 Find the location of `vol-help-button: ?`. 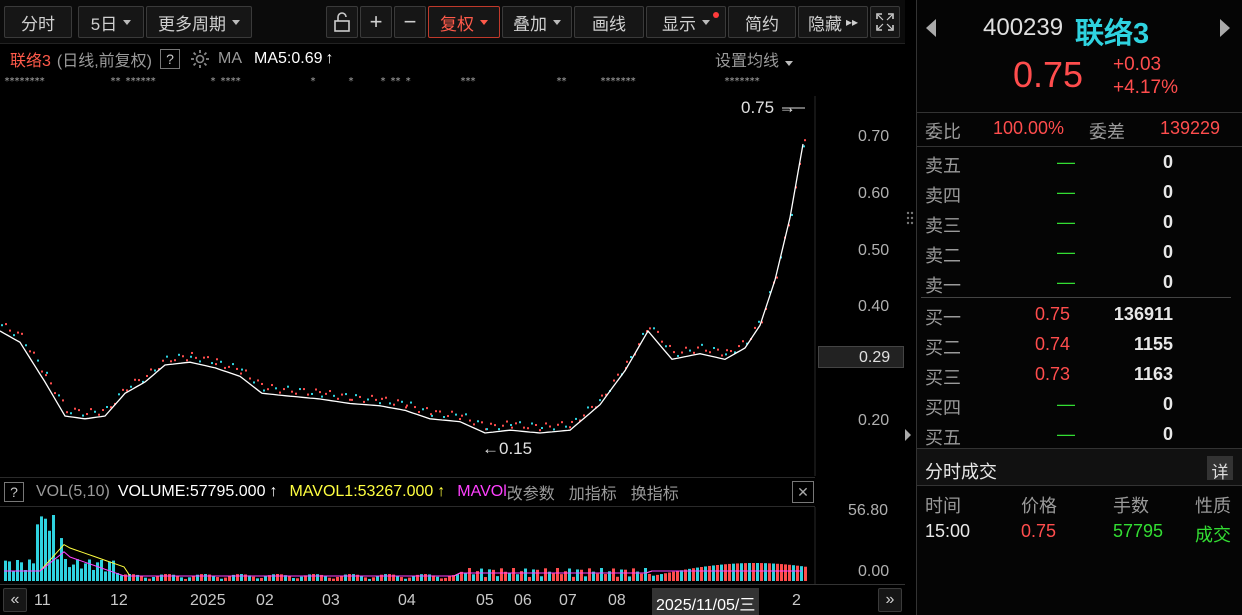

vol-help-button: ? is located at coordinates (14, 492).